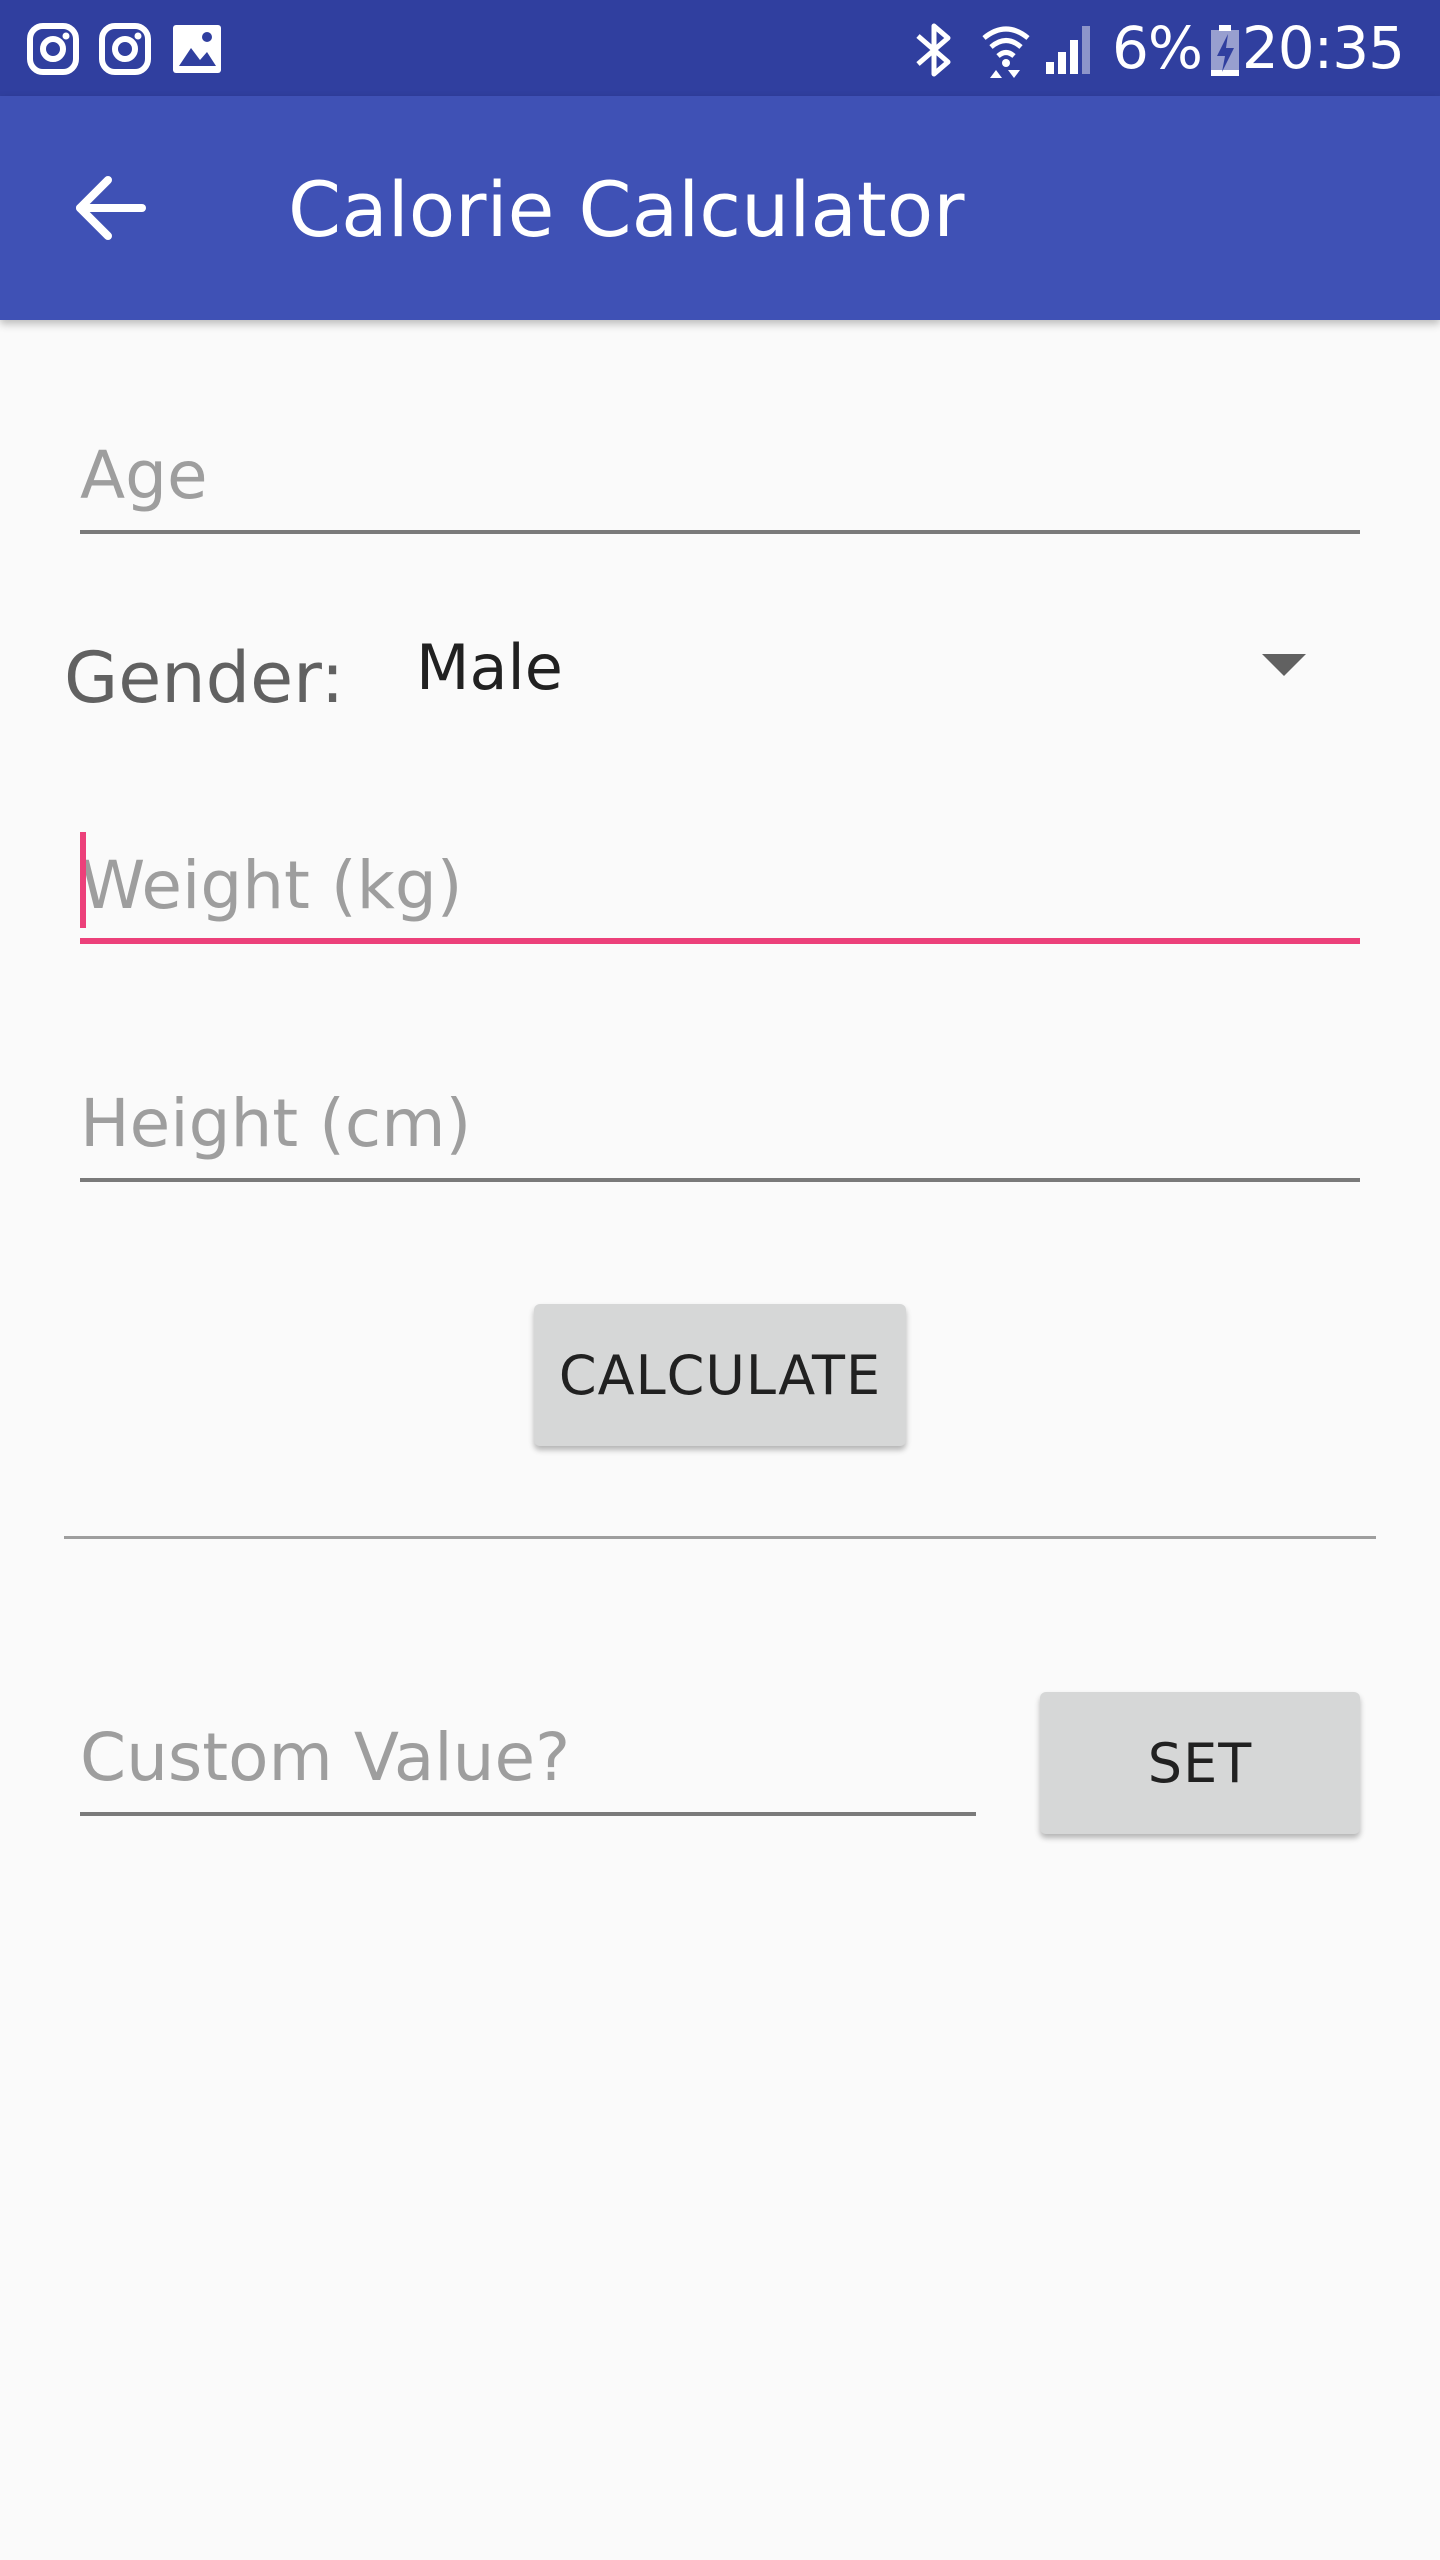  Describe the element at coordinates (276, 1123) in the screenshot. I see `height-placeholder: Height (cm)` at that location.